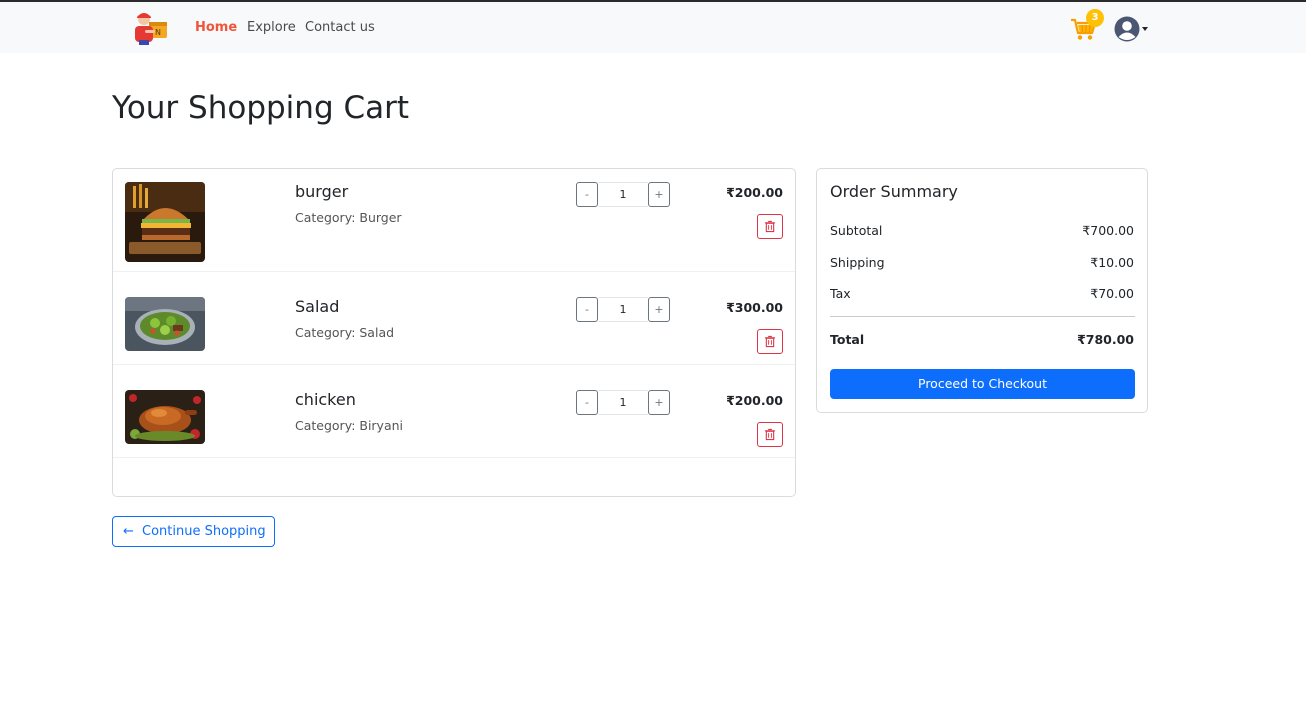 This screenshot has height=715, width=1306. I want to click on total-label: Total, so click(847, 339).